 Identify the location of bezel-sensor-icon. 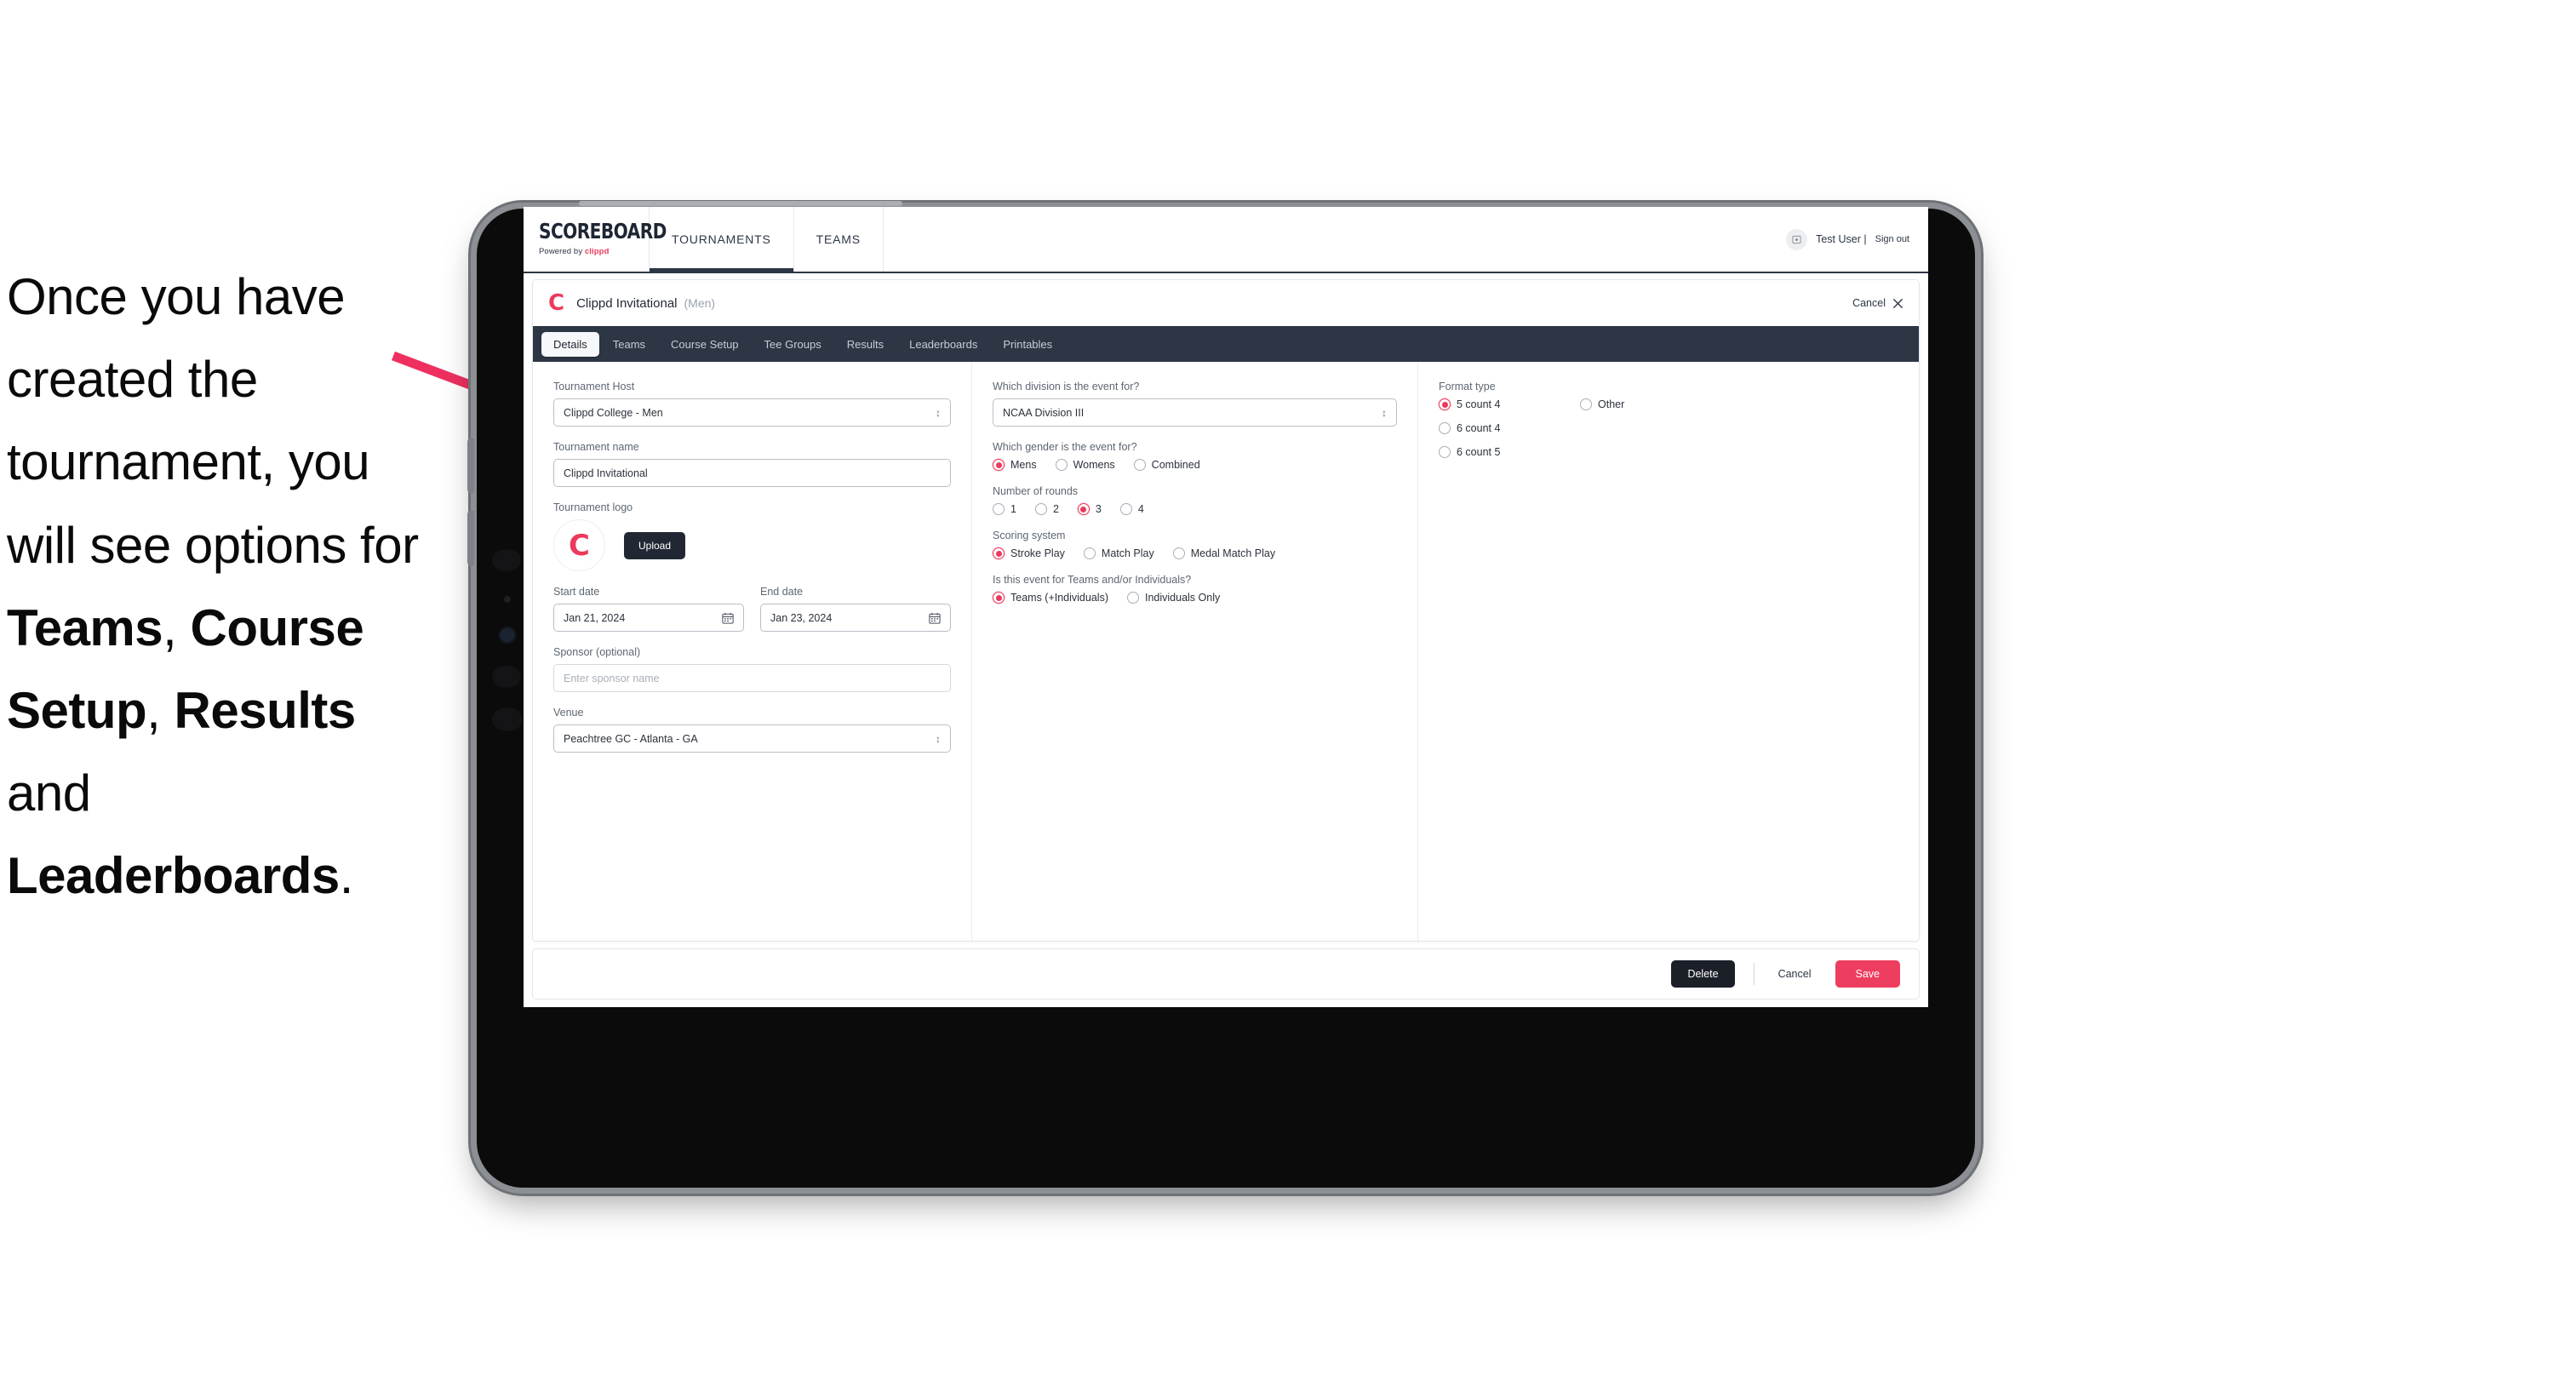
(508, 599).